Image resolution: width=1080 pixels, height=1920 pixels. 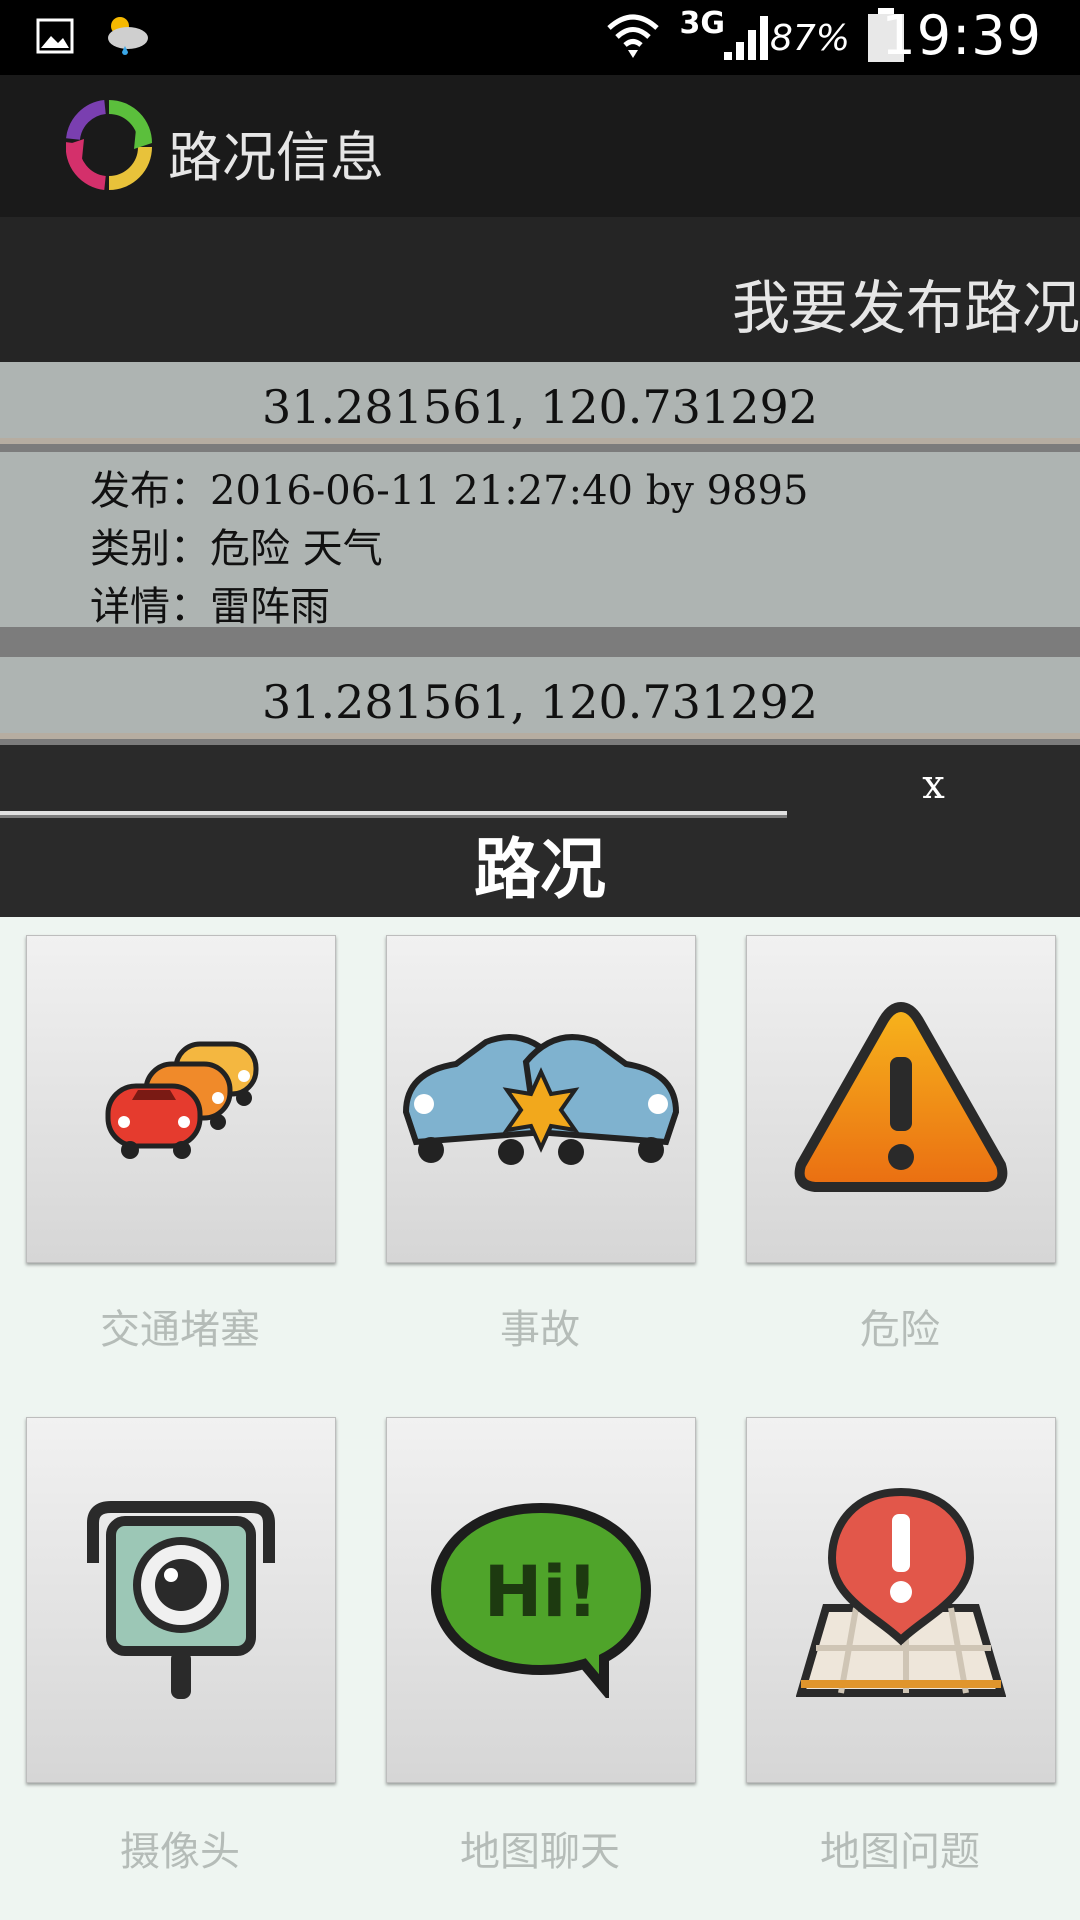 I want to click on warning-icon, so click(x=901, y=1099).